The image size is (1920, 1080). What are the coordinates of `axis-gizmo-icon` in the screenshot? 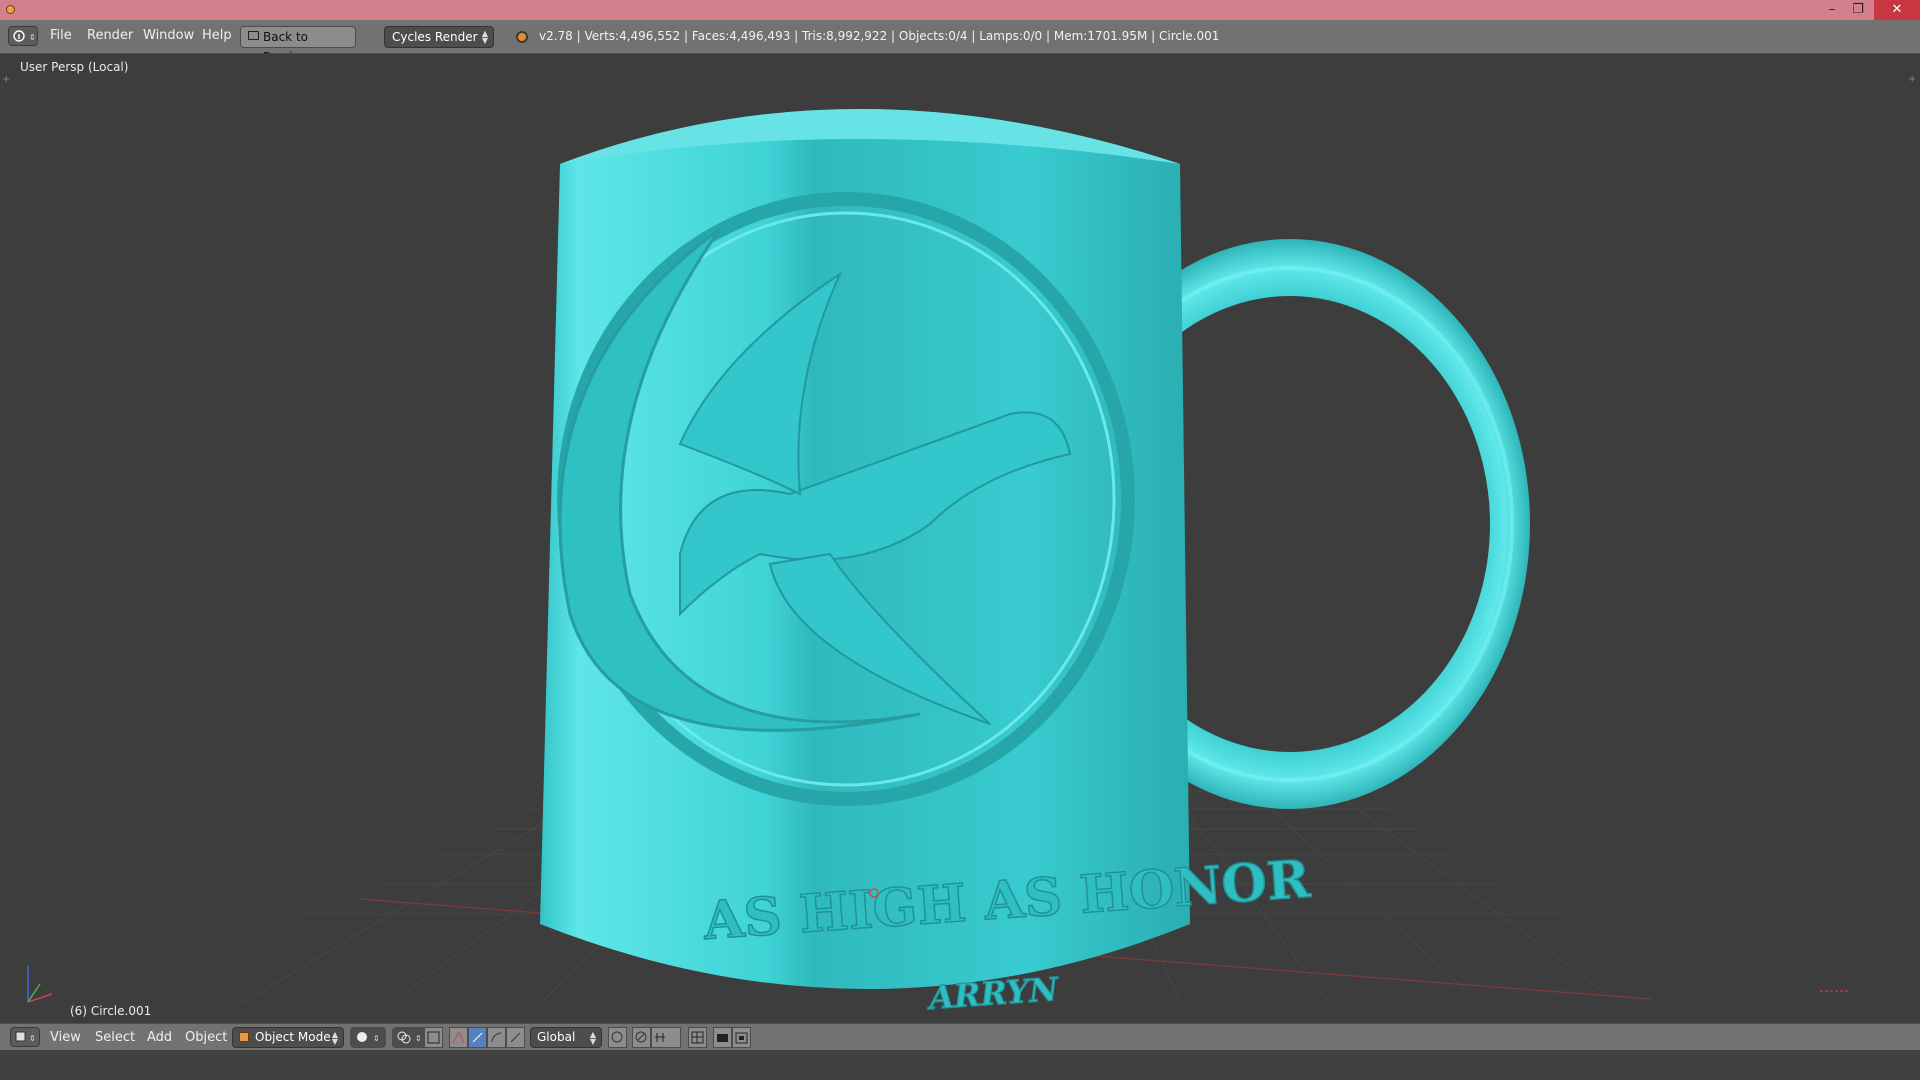 It's located at (40, 984).